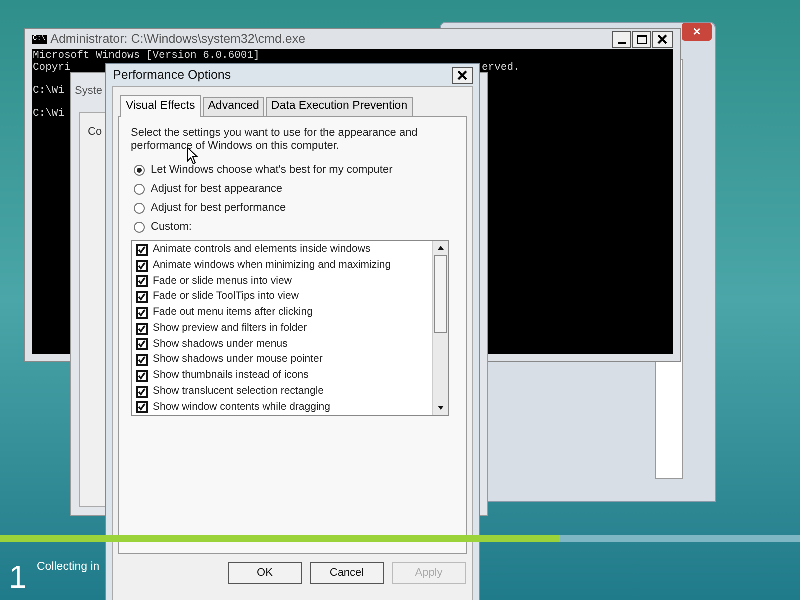  Describe the element at coordinates (284, 266) in the screenshot. I see `checkbox-option: Animate windows when minimizing and maximizing` at that location.